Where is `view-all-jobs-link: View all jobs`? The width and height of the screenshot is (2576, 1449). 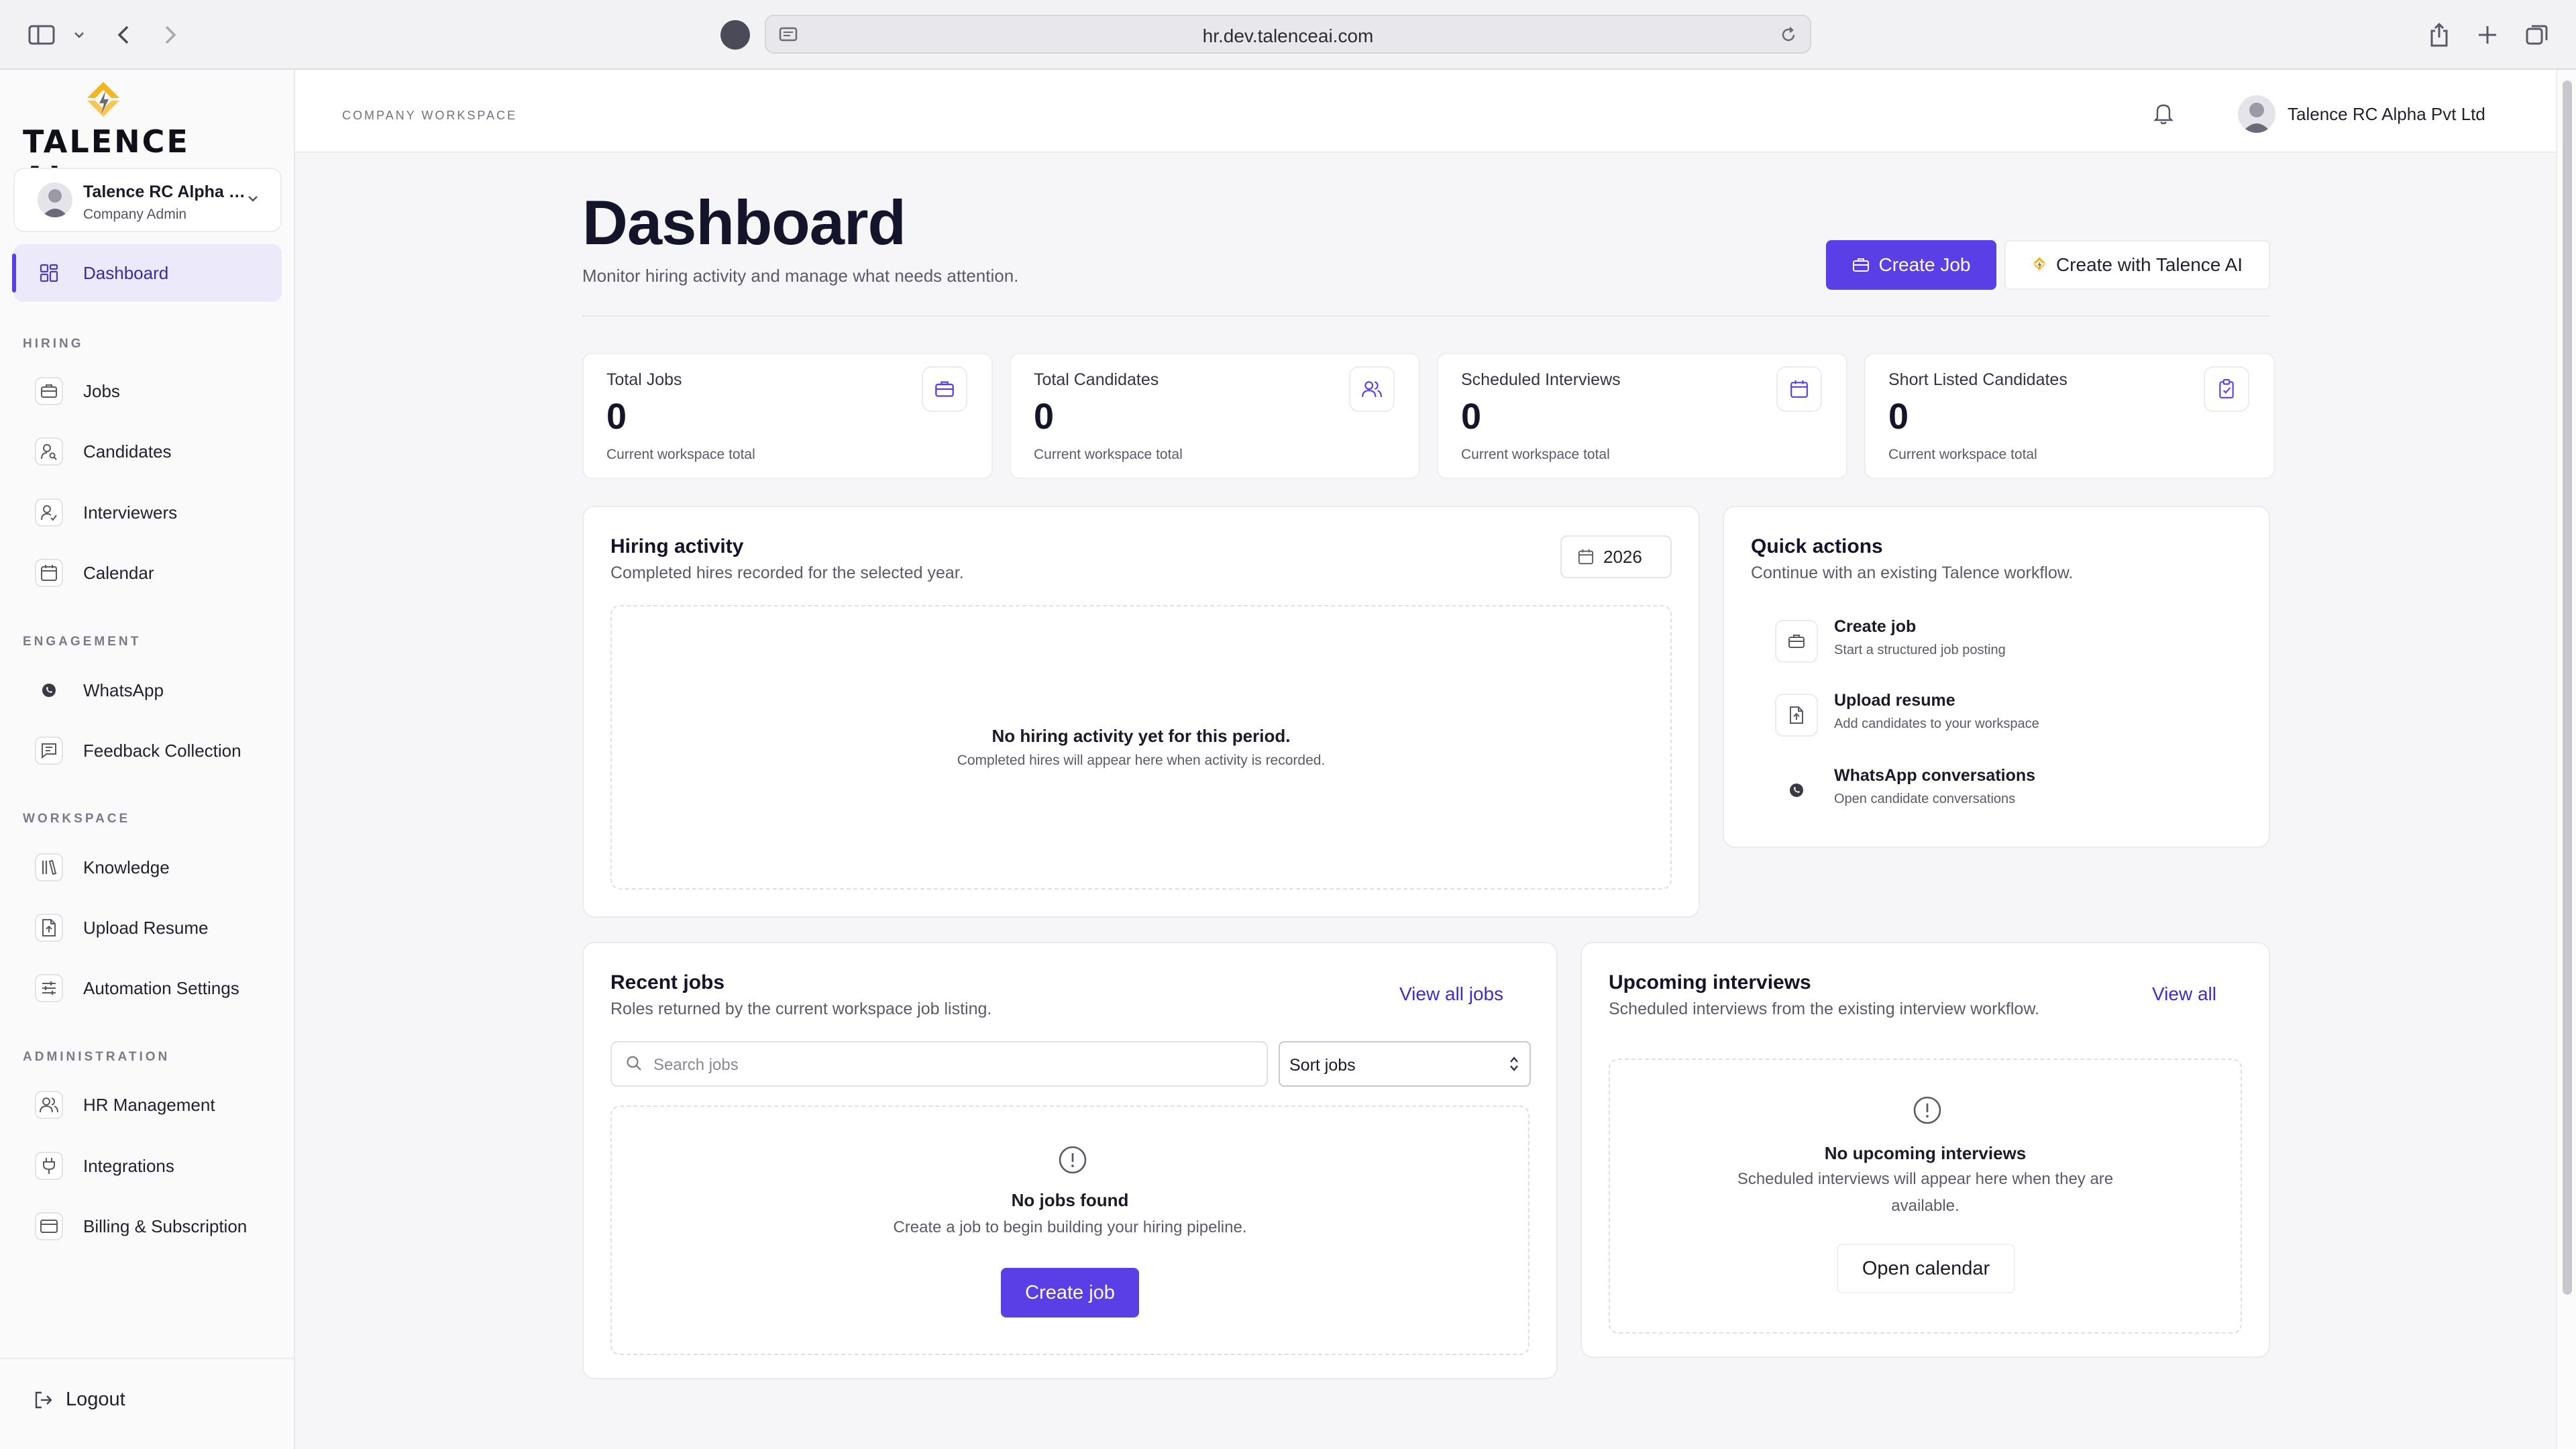
view-all-jobs-link: View all jobs is located at coordinates (1451, 994).